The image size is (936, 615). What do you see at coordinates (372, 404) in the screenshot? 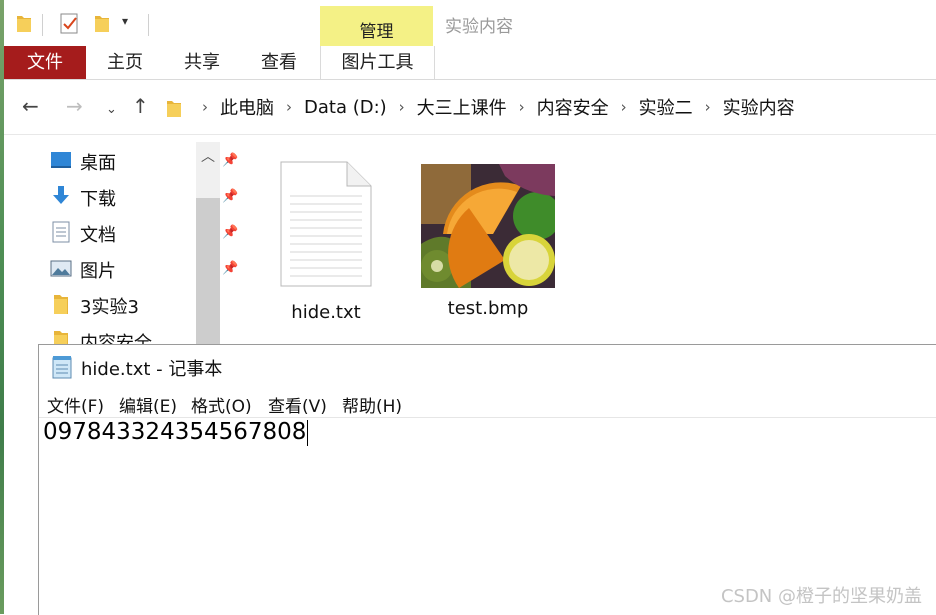
I see `menu-help: 帮助(H)` at bounding box center [372, 404].